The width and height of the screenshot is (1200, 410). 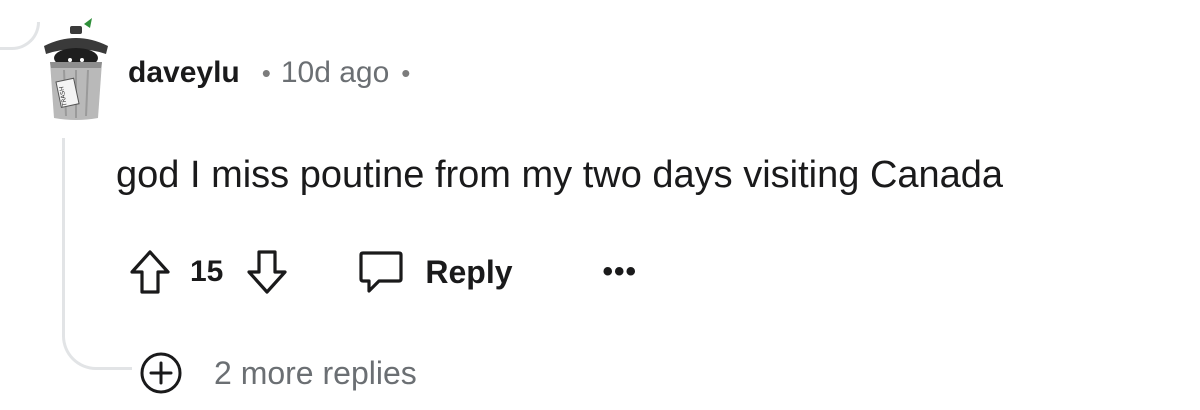 I want to click on arrow-up-icon, so click(x=150, y=272).